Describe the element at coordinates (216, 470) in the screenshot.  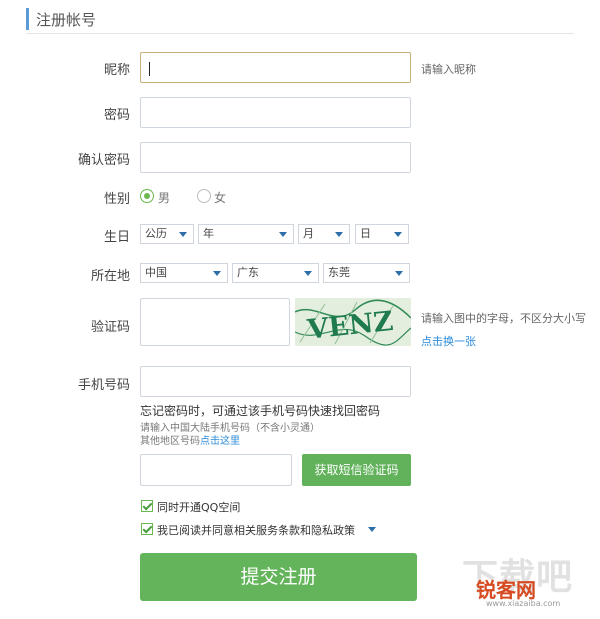
I see `sms-code-input` at that location.